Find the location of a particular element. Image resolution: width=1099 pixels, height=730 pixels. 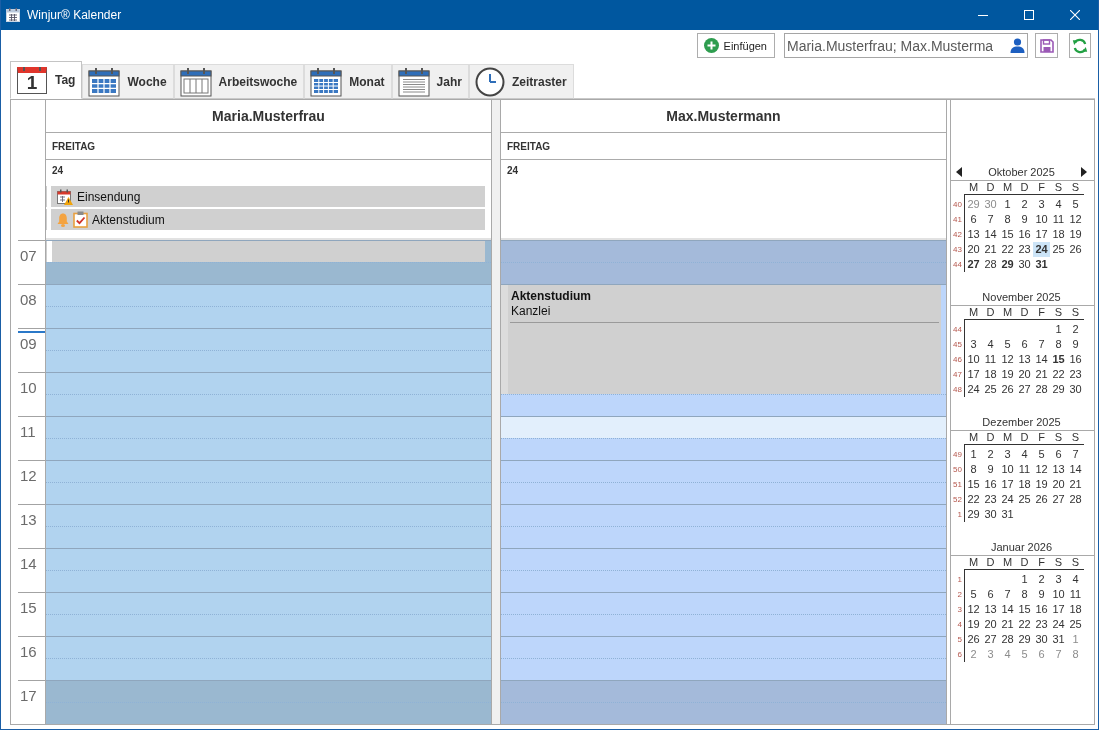

calendar-day: 28 is located at coordinates (990, 264).